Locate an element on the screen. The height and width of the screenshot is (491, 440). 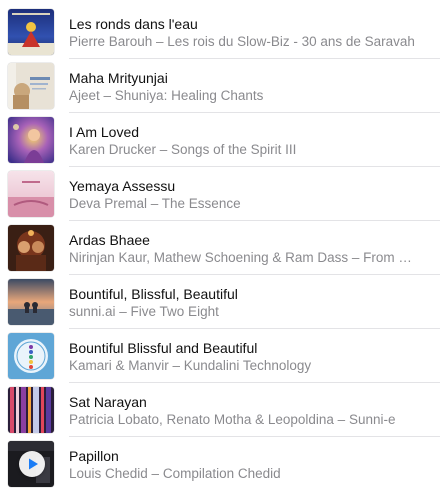
track-title: I Am Loved is located at coordinates (104, 132).